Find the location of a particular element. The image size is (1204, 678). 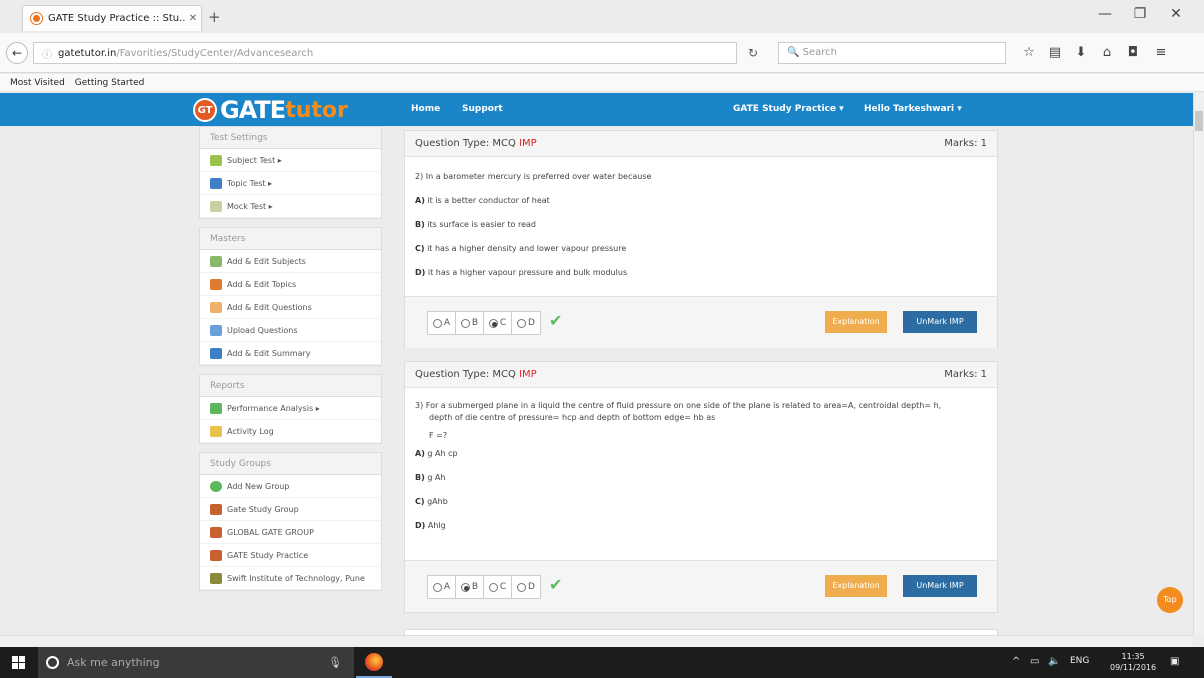

tab-bar: GATE Study Practice :: Stu... ✕ + — ❐ ✕ is located at coordinates (602, 16).